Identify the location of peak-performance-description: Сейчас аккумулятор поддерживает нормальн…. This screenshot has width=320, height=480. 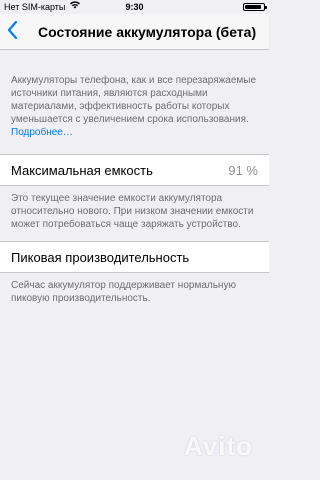
(123, 292).